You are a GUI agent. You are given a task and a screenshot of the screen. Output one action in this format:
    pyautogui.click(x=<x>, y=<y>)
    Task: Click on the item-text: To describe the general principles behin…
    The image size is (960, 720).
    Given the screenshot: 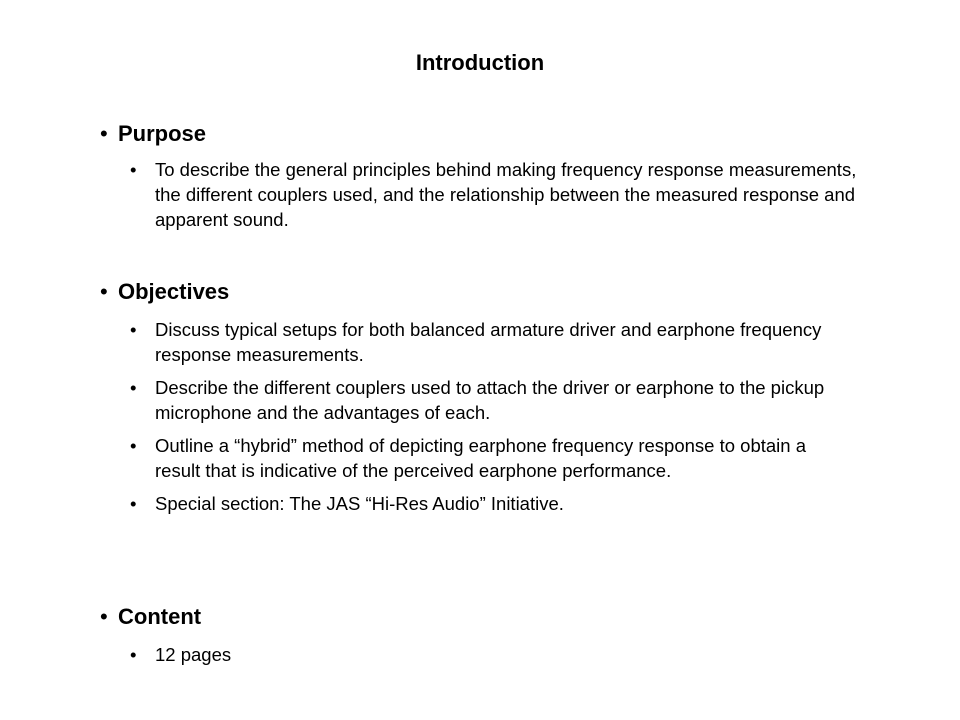 What is the action you would take?
    pyautogui.click(x=506, y=194)
    